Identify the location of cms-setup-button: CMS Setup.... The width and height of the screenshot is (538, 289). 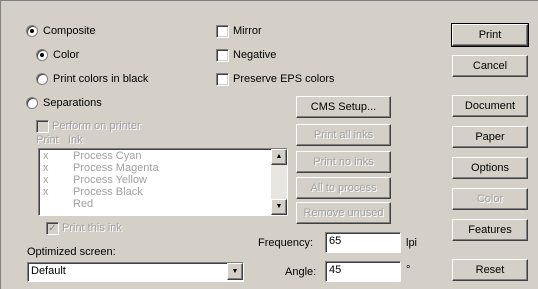
(343, 107).